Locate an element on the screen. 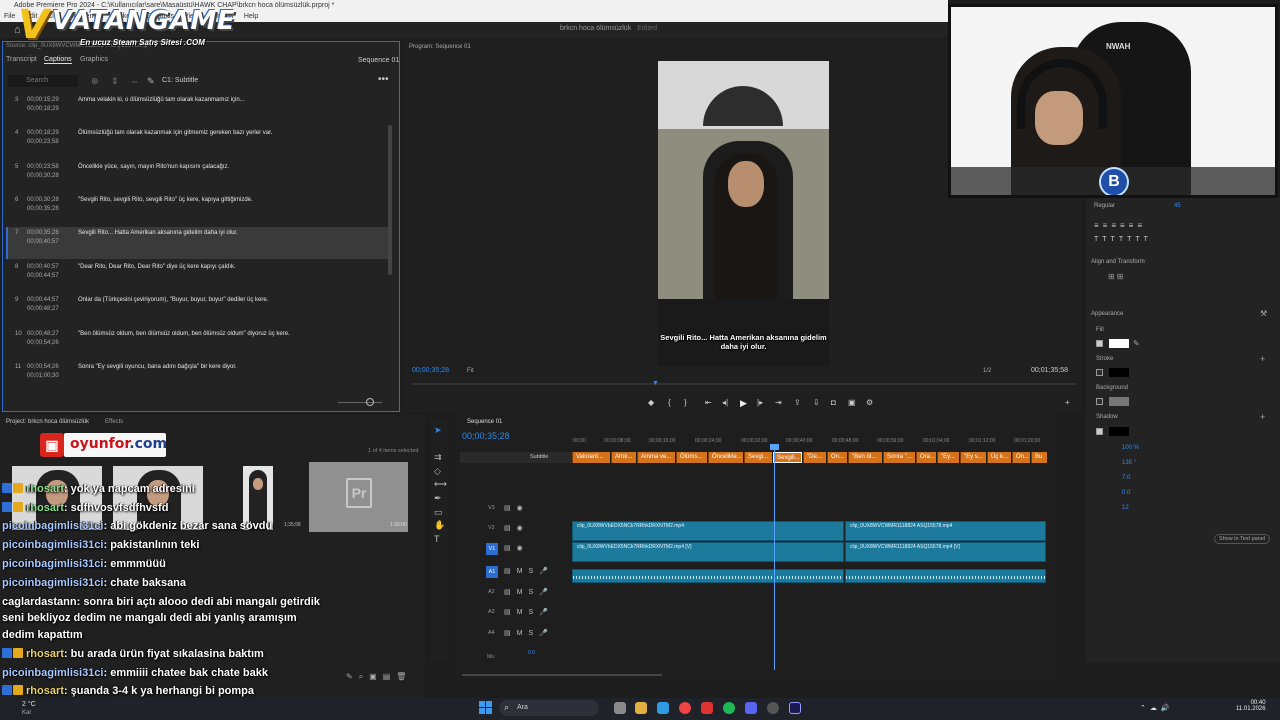 Image resolution: width=1280 pixels, height=720 pixels. show-in-text-panel-button: Show in Text panel is located at coordinates (1242, 539).